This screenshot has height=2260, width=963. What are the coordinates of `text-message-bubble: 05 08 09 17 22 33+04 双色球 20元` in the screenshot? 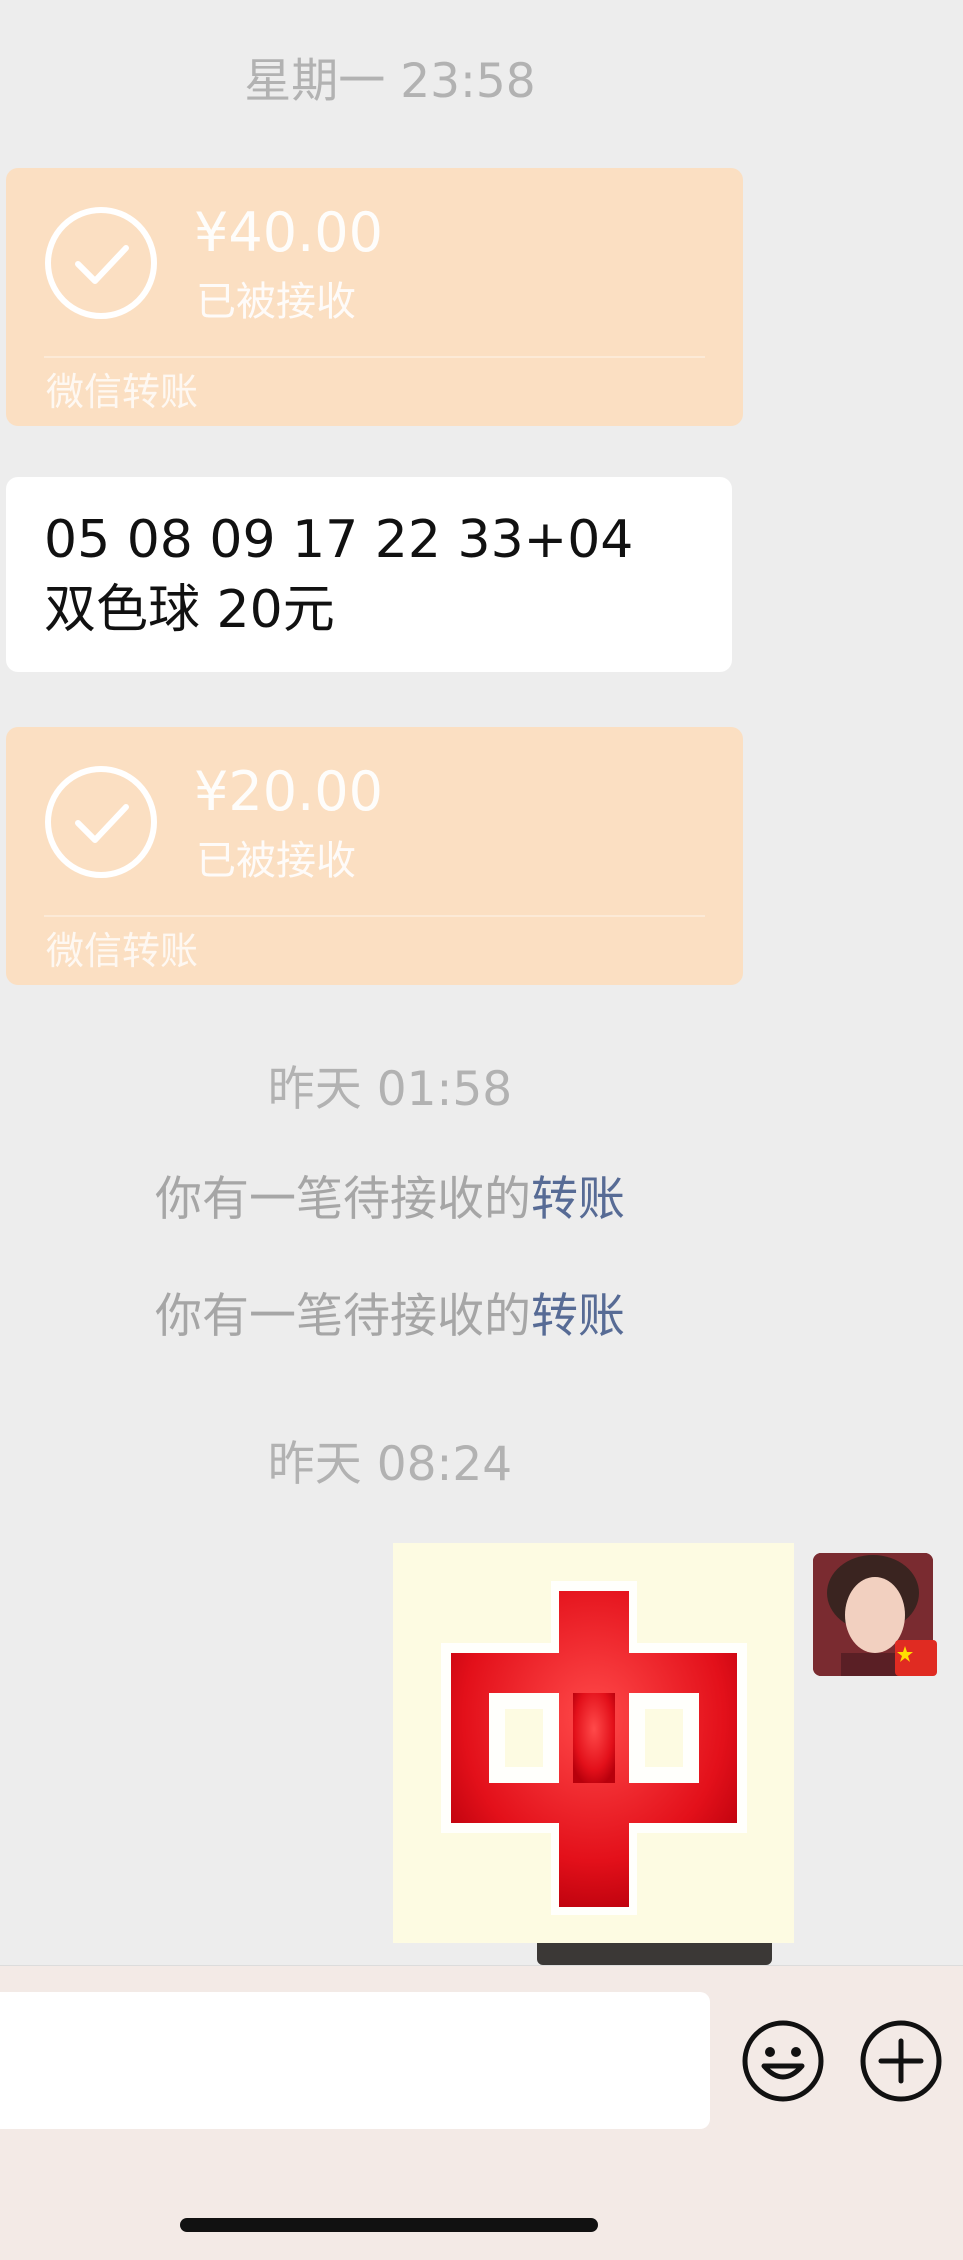 It's located at (369, 574).